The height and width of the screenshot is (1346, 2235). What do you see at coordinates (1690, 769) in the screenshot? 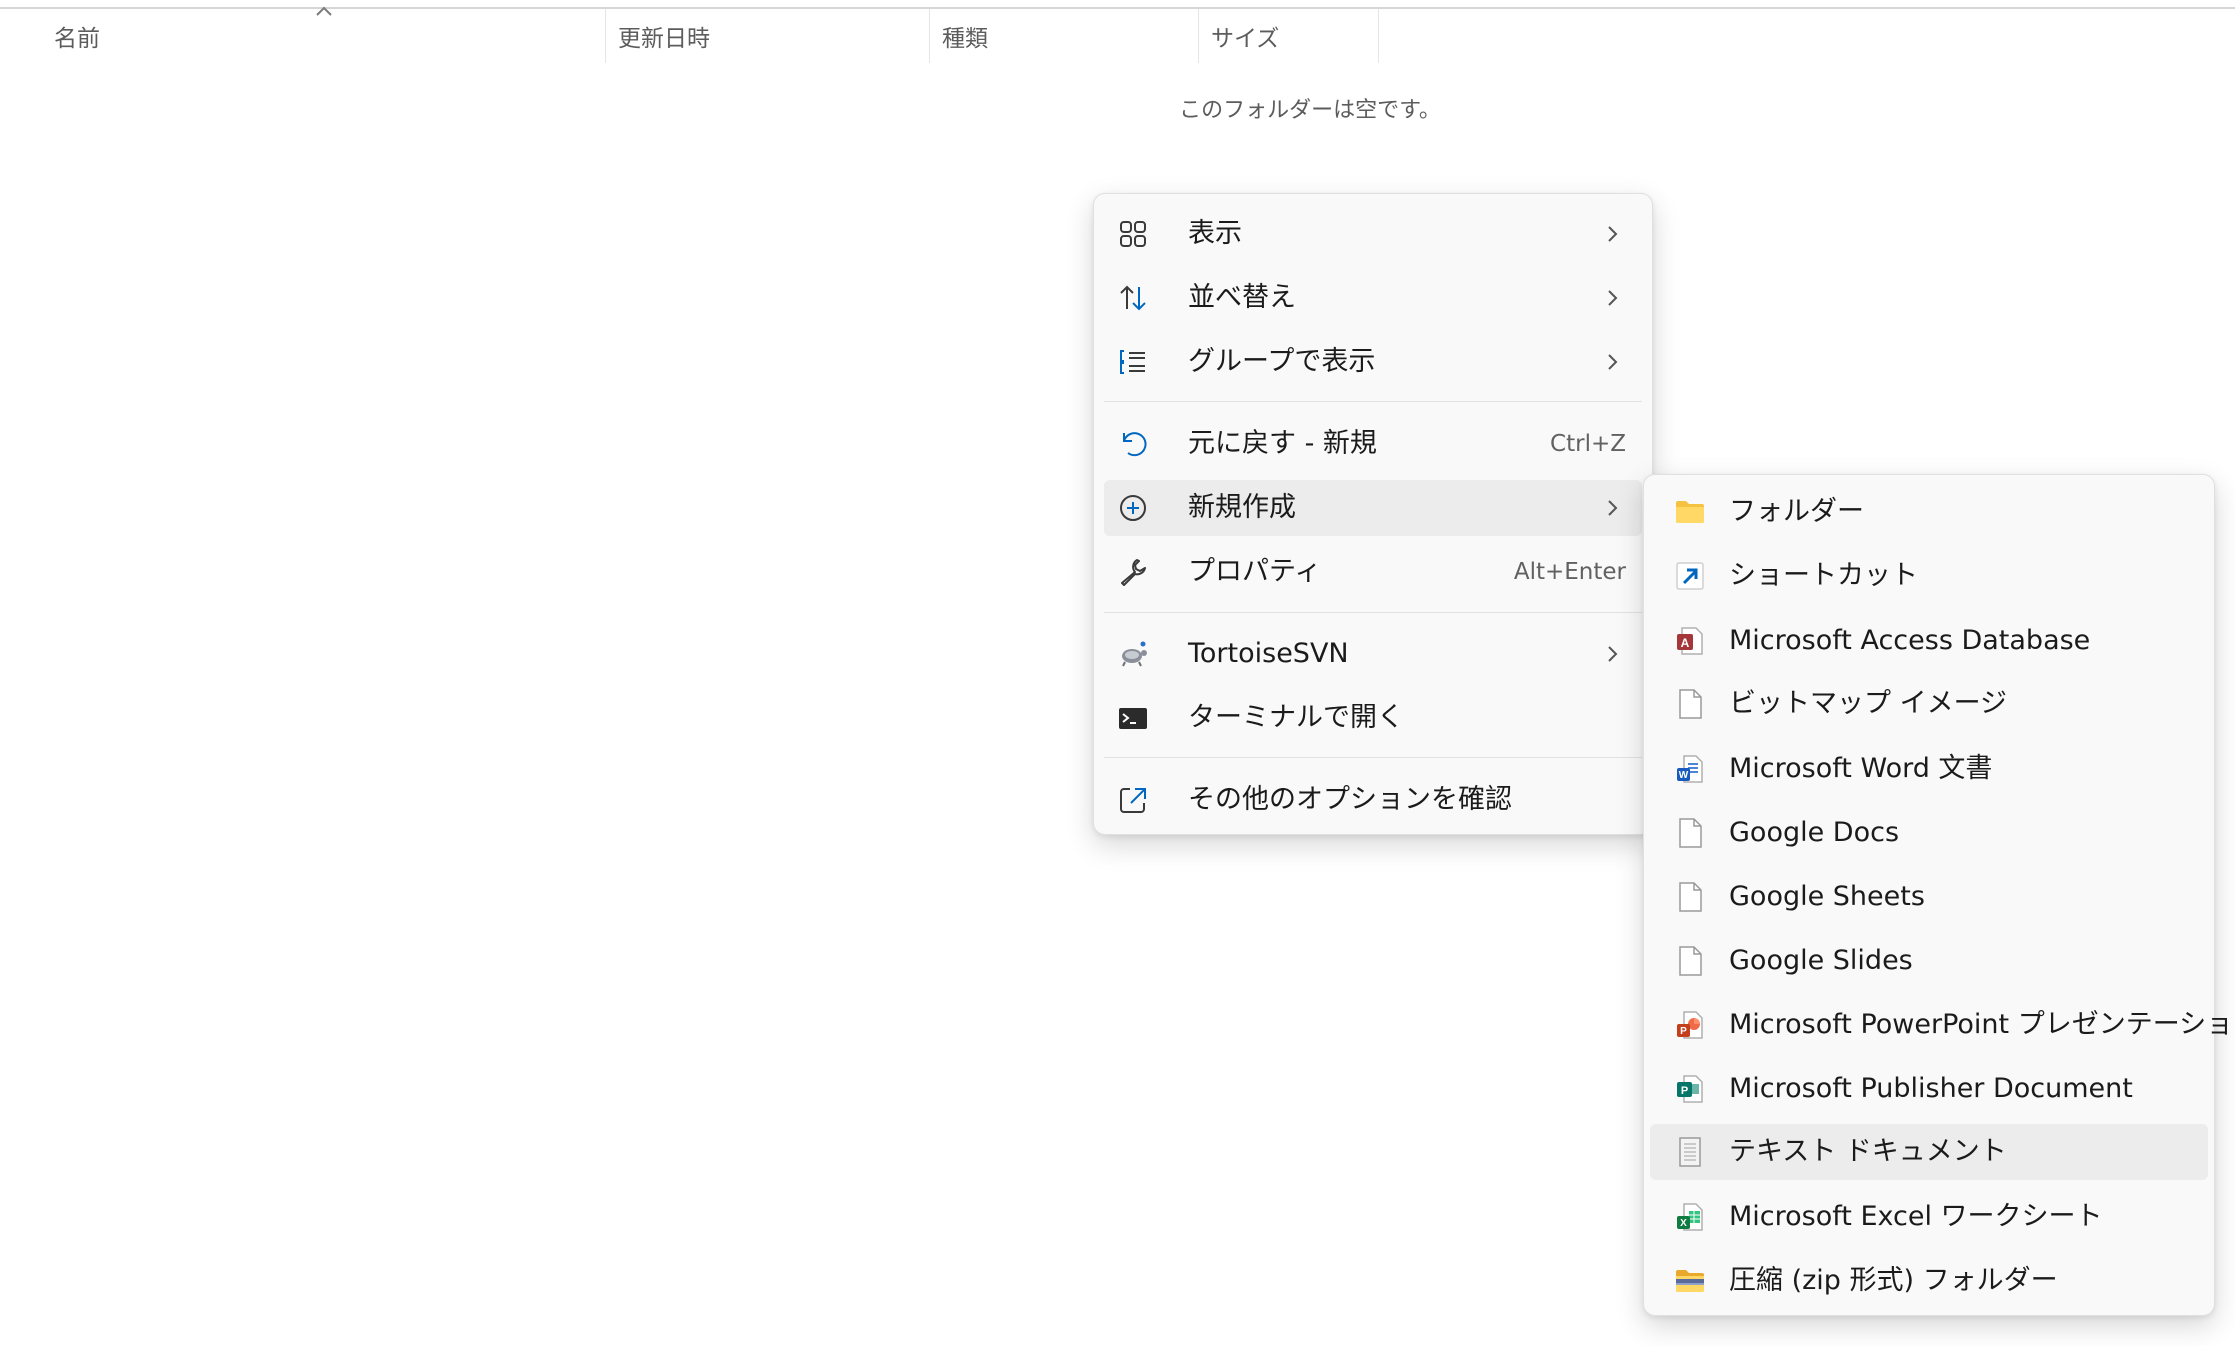
I see `word-icon: W` at bounding box center [1690, 769].